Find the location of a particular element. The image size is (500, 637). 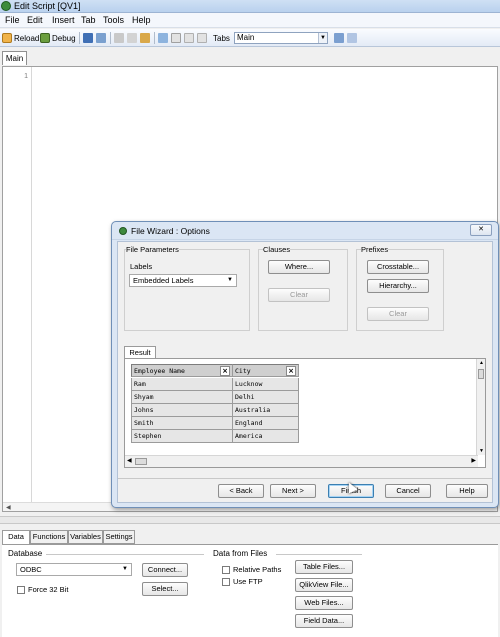

add-tab-icon is located at coordinates (176, 38).